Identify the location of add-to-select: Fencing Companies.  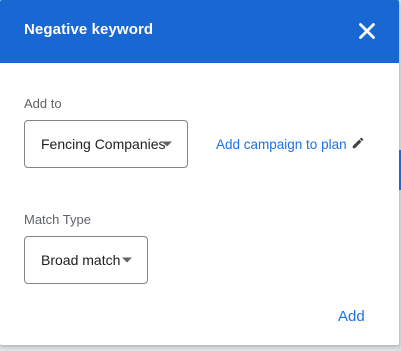
(106, 144).